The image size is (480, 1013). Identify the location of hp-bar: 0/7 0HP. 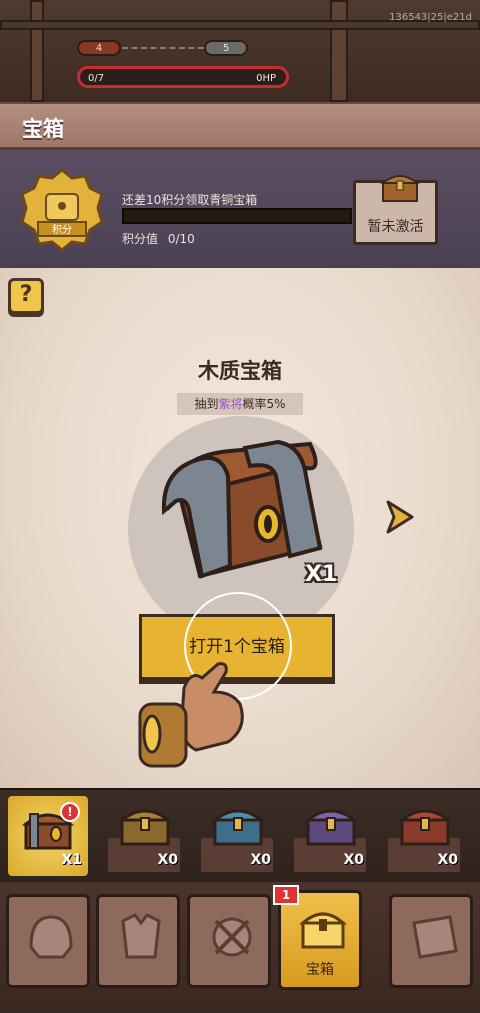
(183, 77).